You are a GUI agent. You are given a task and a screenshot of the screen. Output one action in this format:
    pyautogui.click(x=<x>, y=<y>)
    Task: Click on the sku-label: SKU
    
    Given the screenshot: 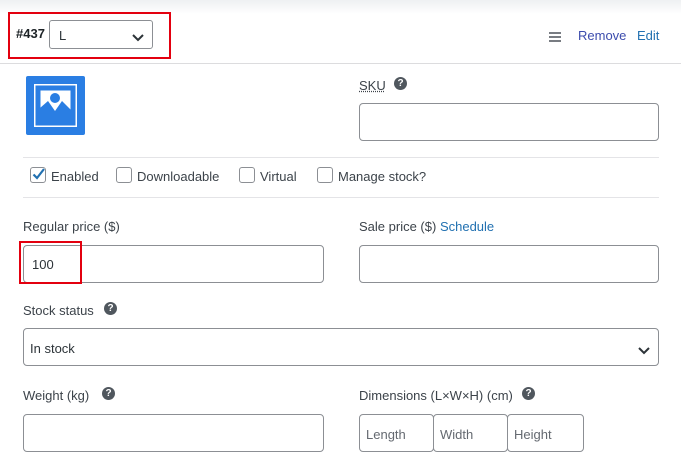 What is the action you would take?
    pyautogui.click(x=372, y=85)
    